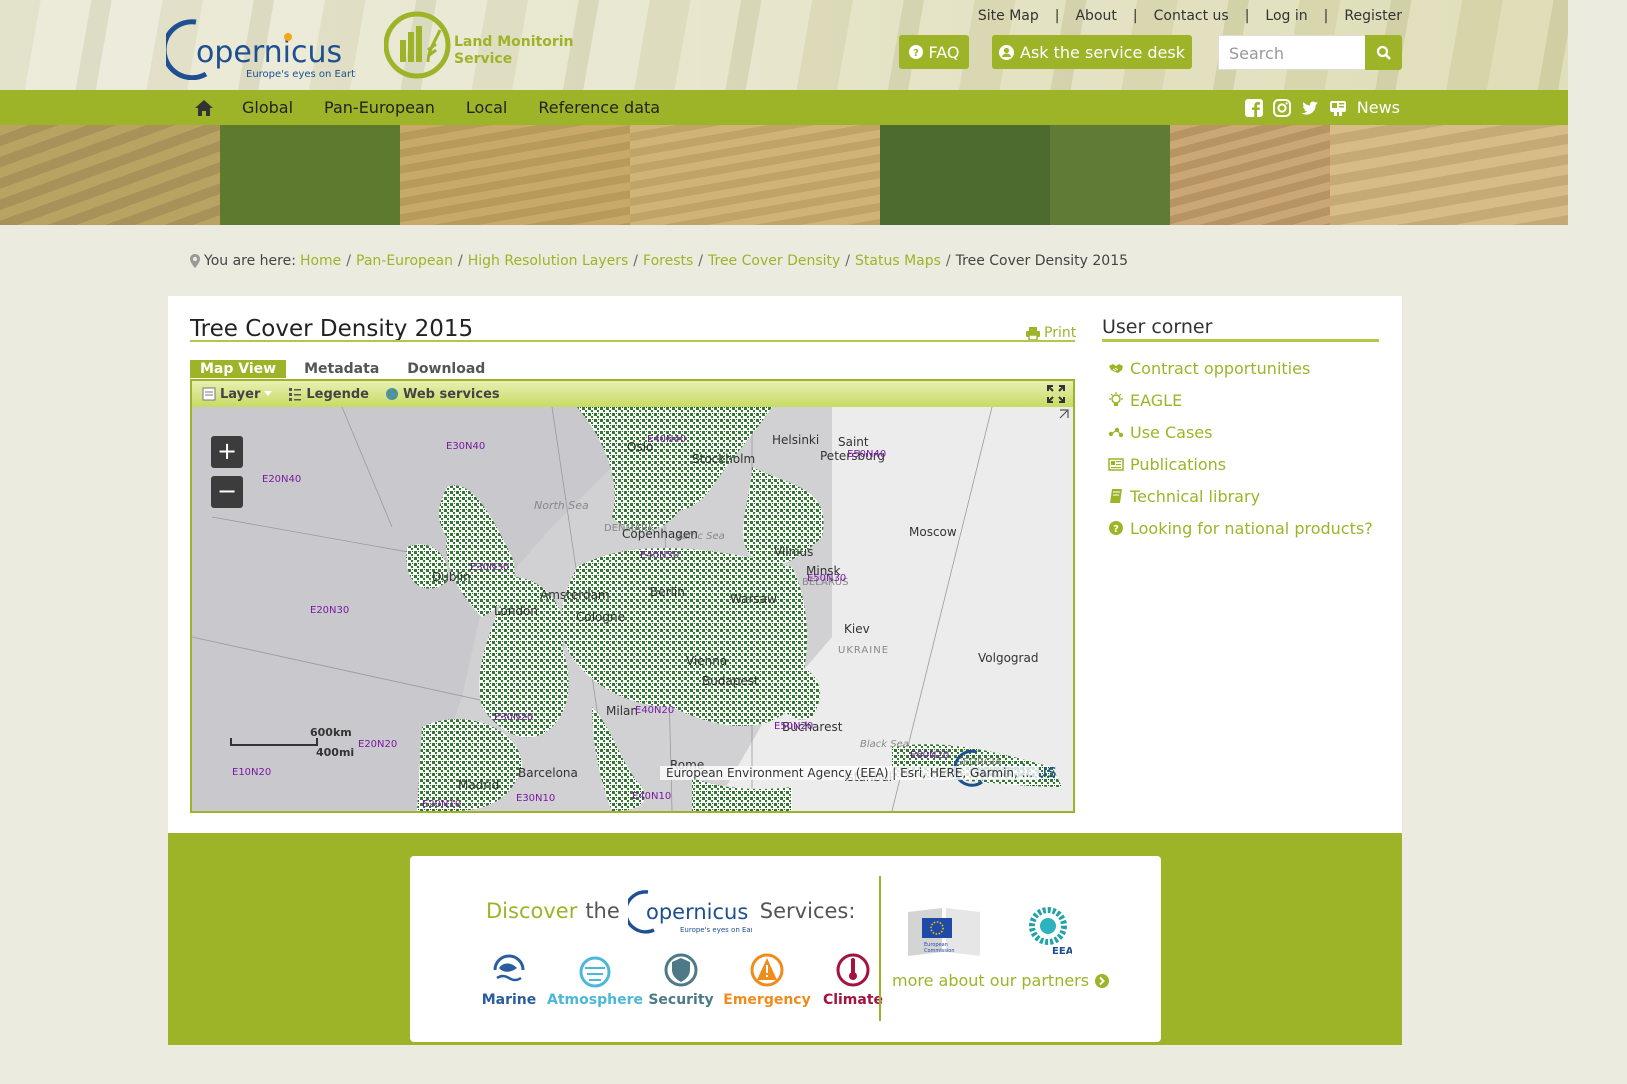 This screenshot has width=1627, height=1084. I want to click on login-link: Log in, so click(1286, 16).